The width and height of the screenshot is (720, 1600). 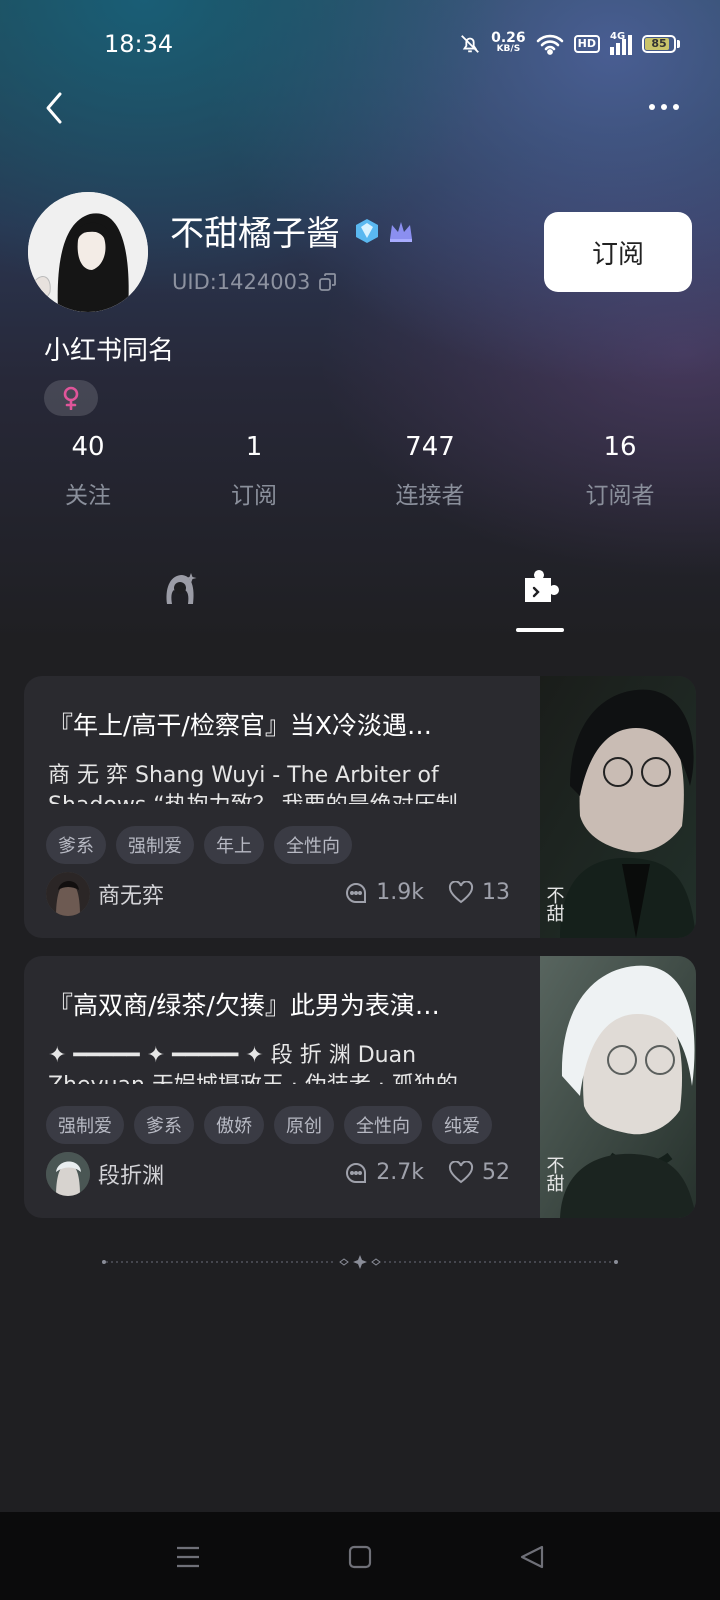 What do you see at coordinates (427, 892) in the screenshot?
I see `card-meta: 1.9k 13` at bounding box center [427, 892].